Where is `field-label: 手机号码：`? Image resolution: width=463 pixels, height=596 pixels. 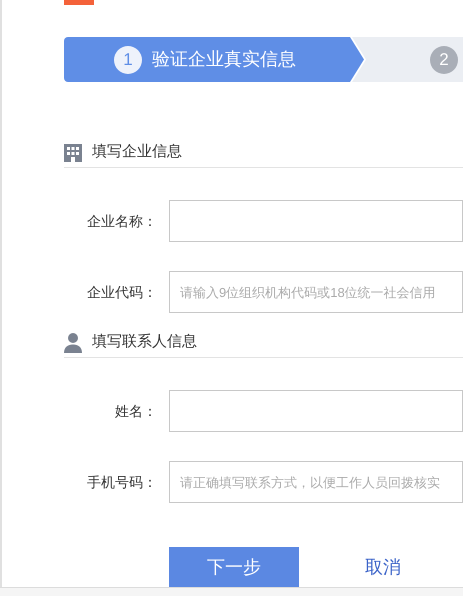 field-label: 手机号码： is located at coordinates (122, 482).